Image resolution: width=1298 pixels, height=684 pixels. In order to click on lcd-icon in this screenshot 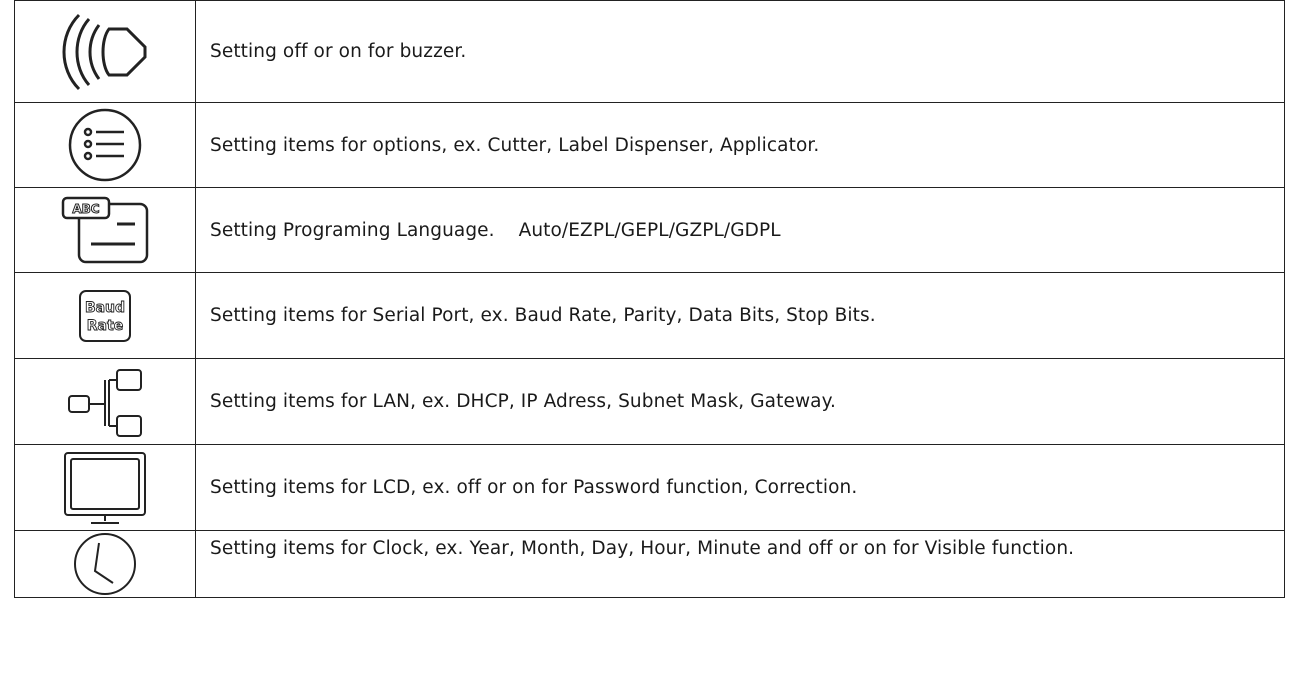, I will do `click(105, 487)`.